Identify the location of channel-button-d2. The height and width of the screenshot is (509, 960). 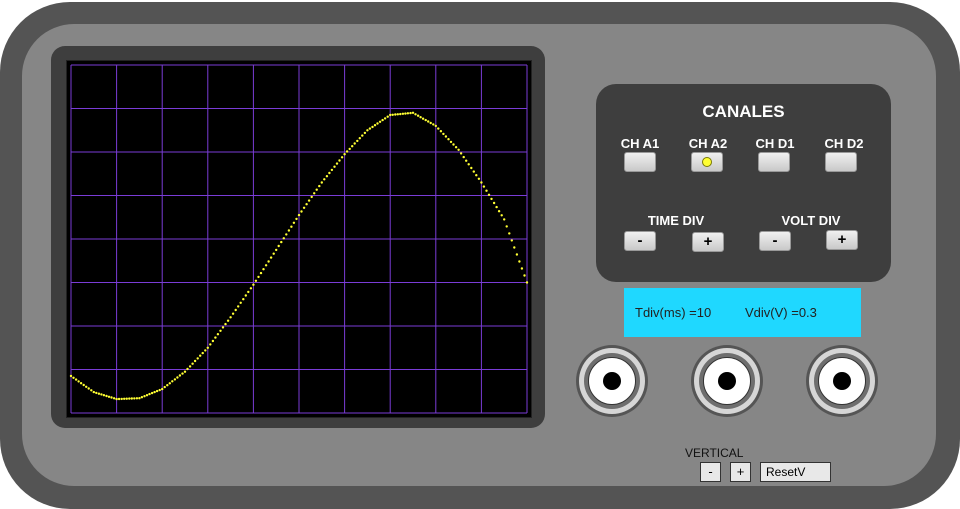
(841, 162).